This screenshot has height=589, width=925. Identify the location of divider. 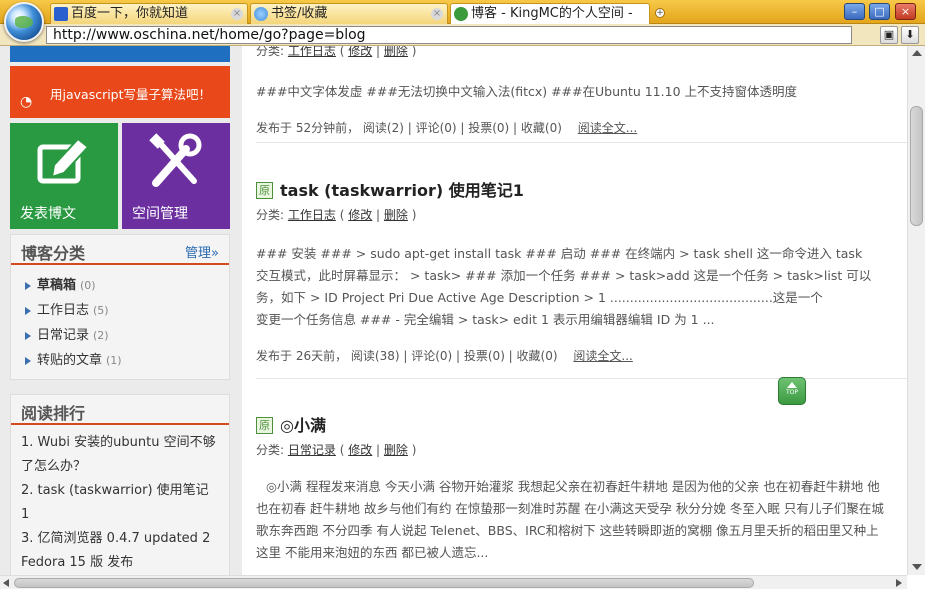
(581, 142).